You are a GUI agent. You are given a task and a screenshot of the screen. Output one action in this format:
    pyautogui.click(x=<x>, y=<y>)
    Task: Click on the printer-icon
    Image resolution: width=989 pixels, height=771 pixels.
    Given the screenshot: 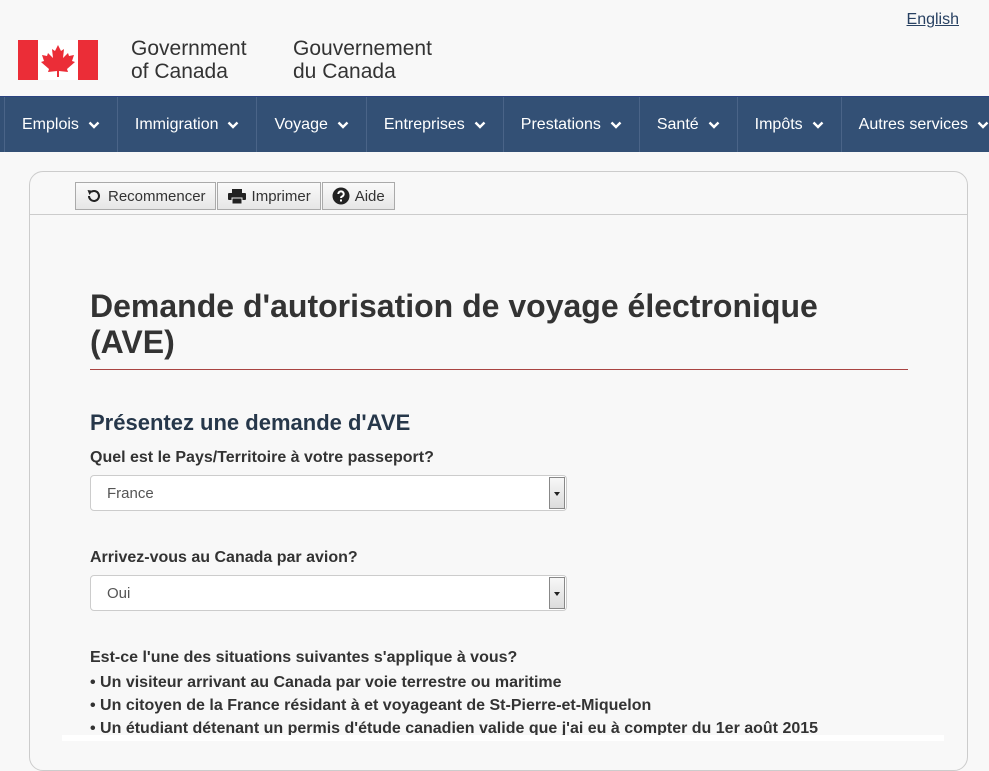 What is the action you would take?
    pyautogui.click(x=236, y=197)
    